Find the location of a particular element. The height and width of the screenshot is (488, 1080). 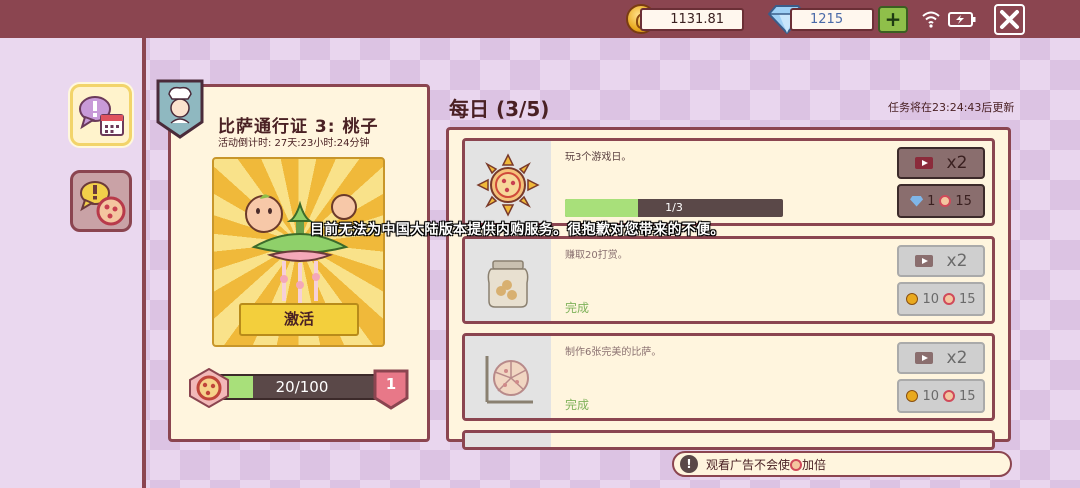

warning-icon: ! is located at coordinates (689, 464).